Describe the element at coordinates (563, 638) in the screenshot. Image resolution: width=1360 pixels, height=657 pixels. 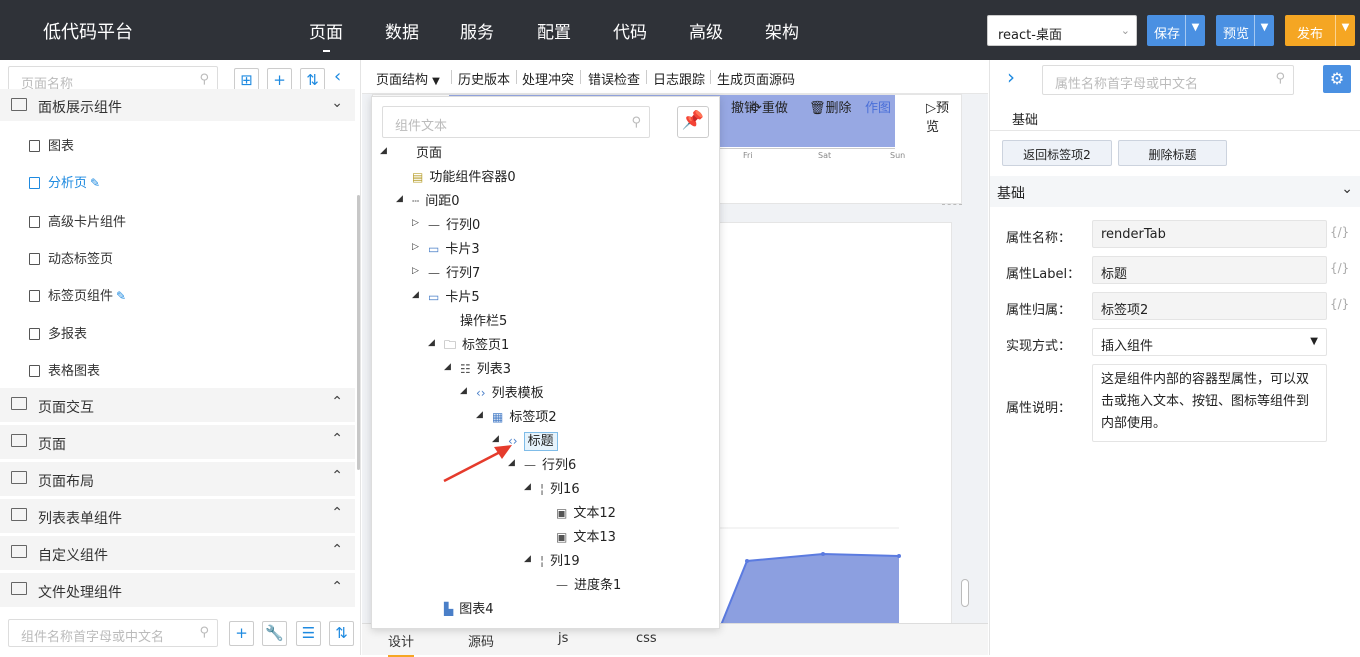
I see `tab-js: js` at that location.